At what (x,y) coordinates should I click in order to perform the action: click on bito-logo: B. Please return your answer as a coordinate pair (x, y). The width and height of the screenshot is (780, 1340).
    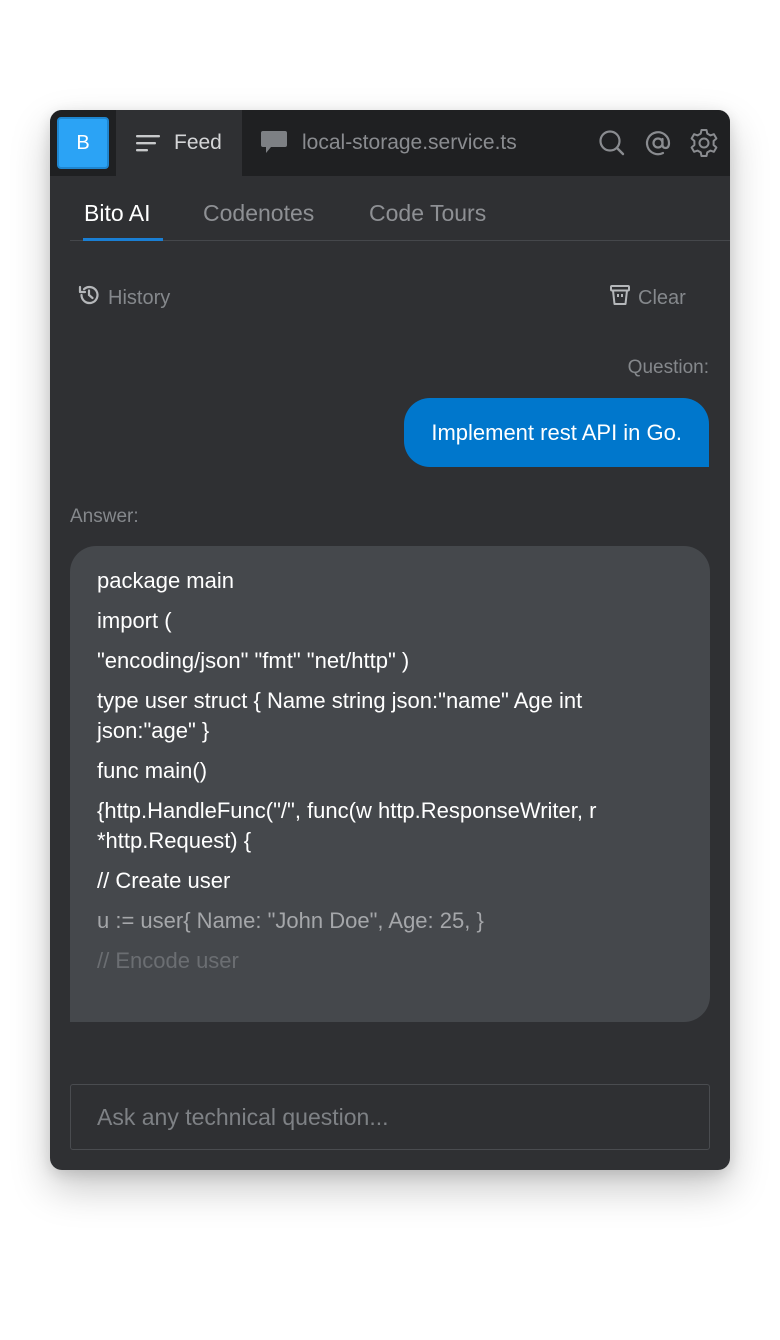
    Looking at the image, I should click on (83, 143).